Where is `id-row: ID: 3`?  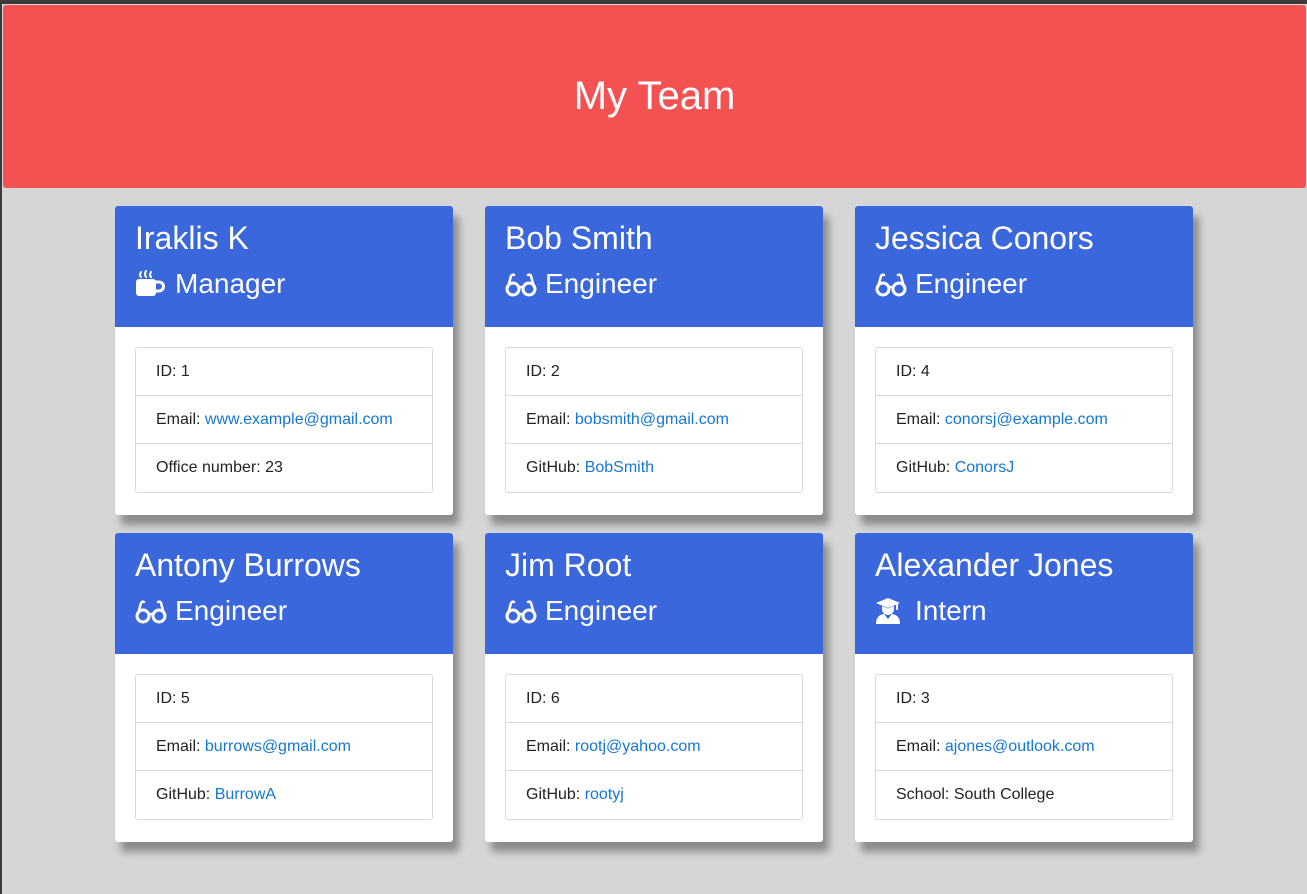 id-row: ID: 3 is located at coordinates (1024, 699).